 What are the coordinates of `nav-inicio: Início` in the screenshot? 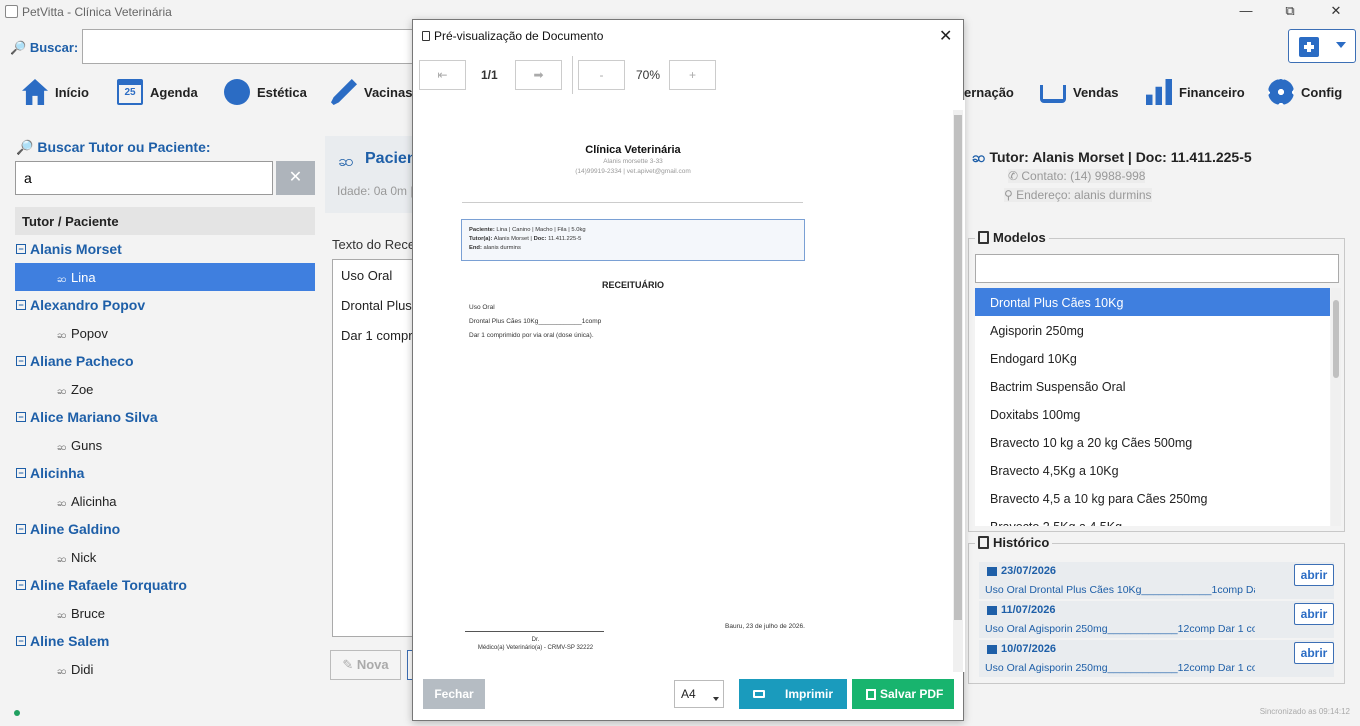 It's located at (55, 92).